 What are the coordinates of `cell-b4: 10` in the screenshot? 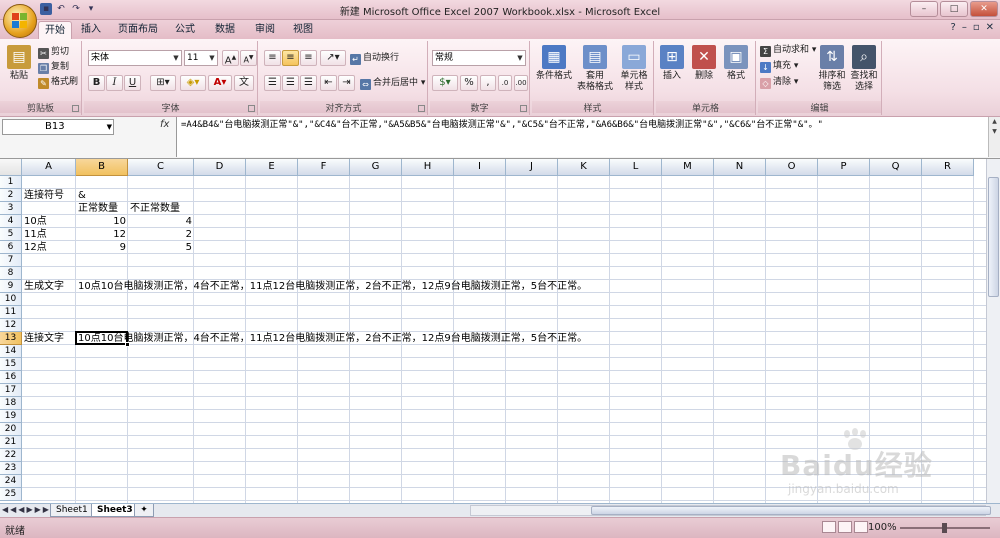 It's located at (102, 221).